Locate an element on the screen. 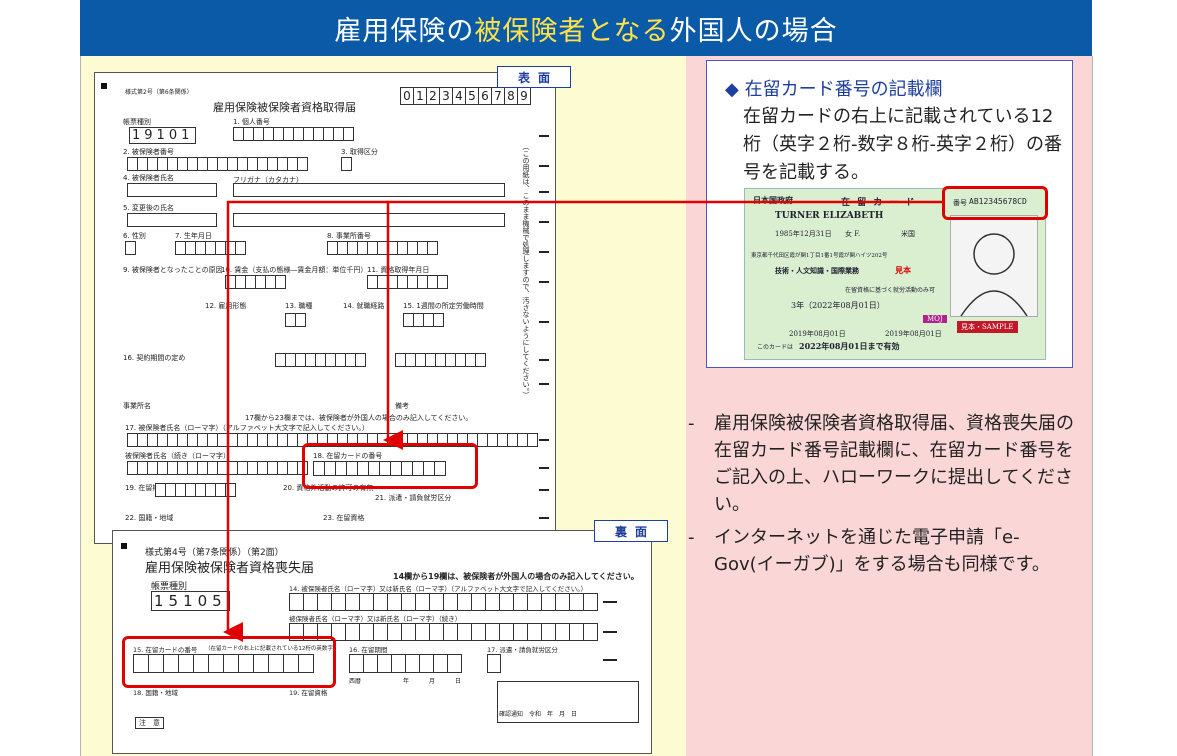  bullet-2: インターネットを通じた電子申請「e-Gov(イーガブ)」をする場合も同様です。 is located at coordinates (882, 551).